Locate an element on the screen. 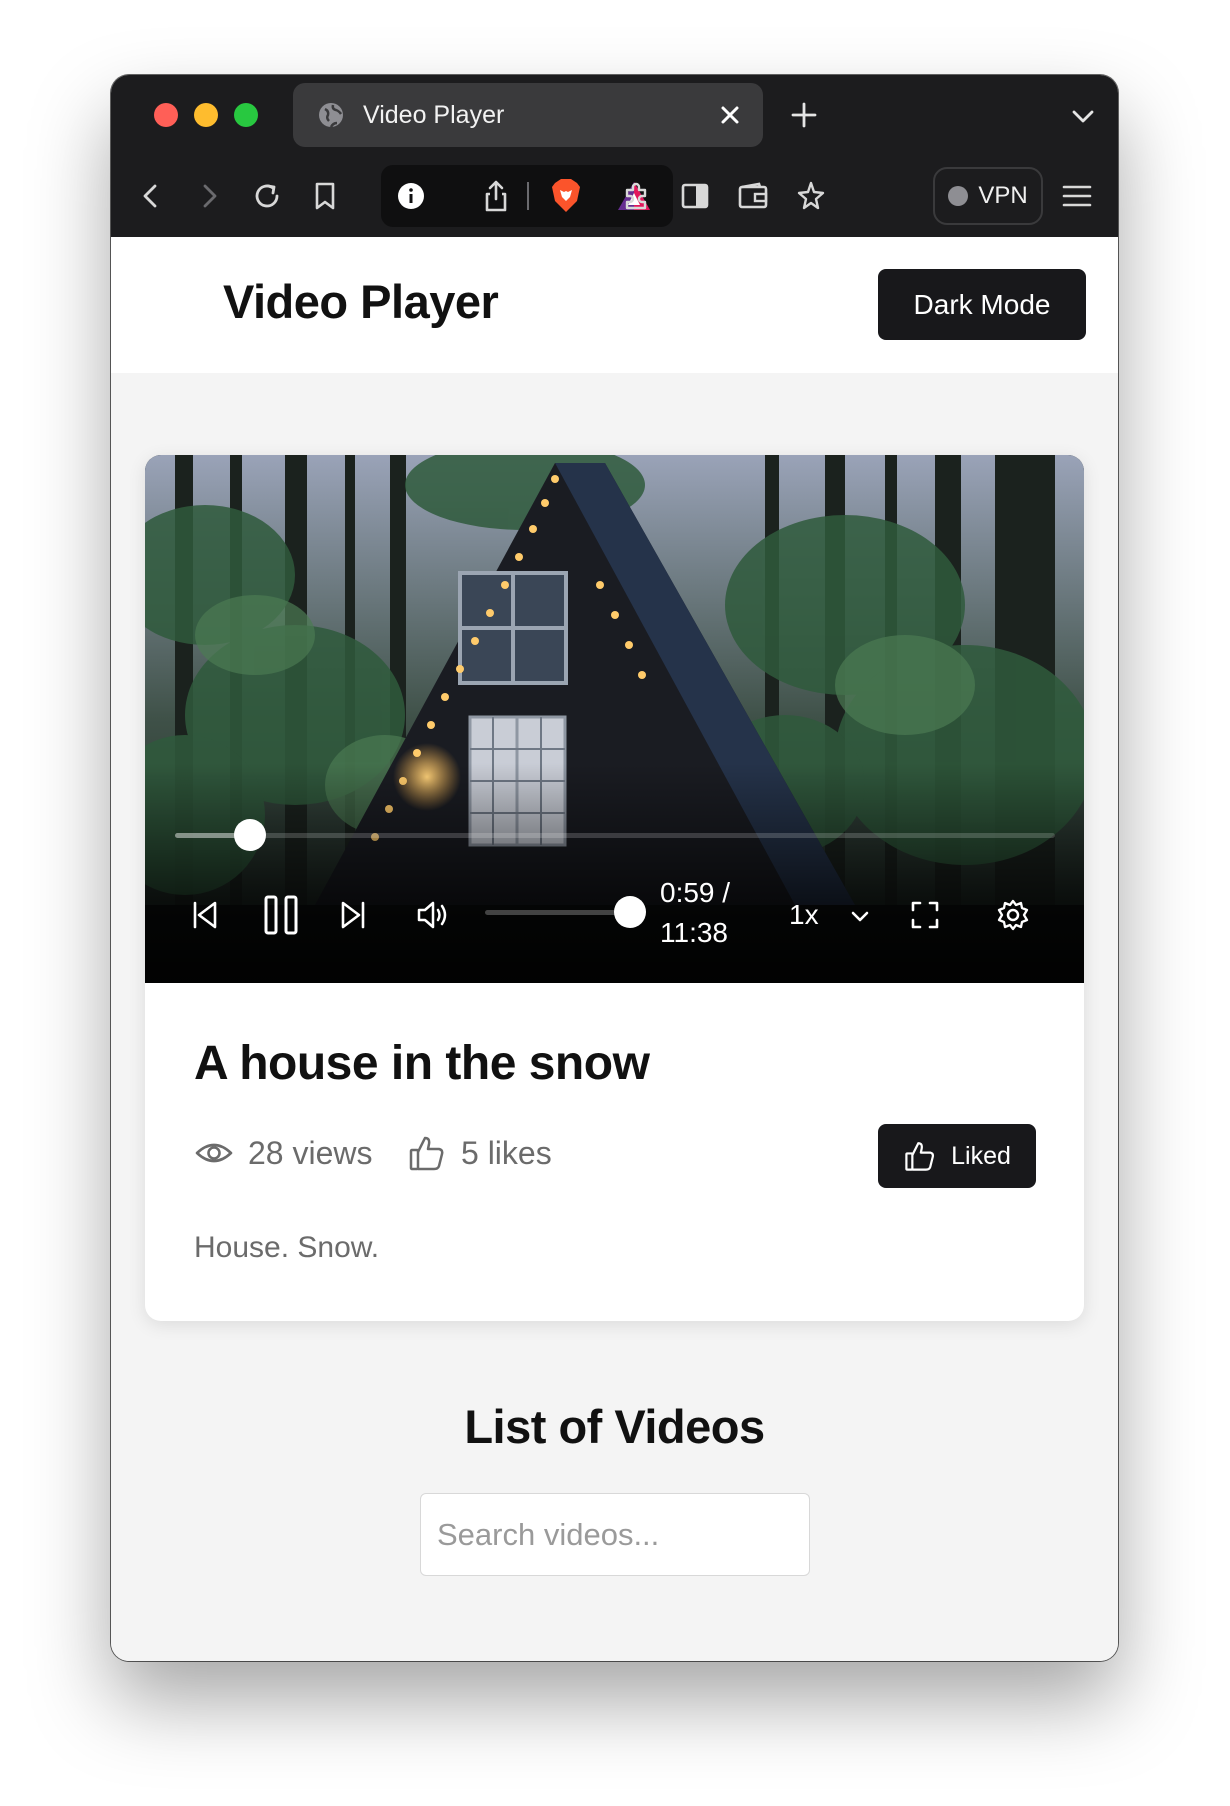 The height and width of the screenshot is (1806, 1230). tab-title: Video Player is located at coordinates (434, 114).